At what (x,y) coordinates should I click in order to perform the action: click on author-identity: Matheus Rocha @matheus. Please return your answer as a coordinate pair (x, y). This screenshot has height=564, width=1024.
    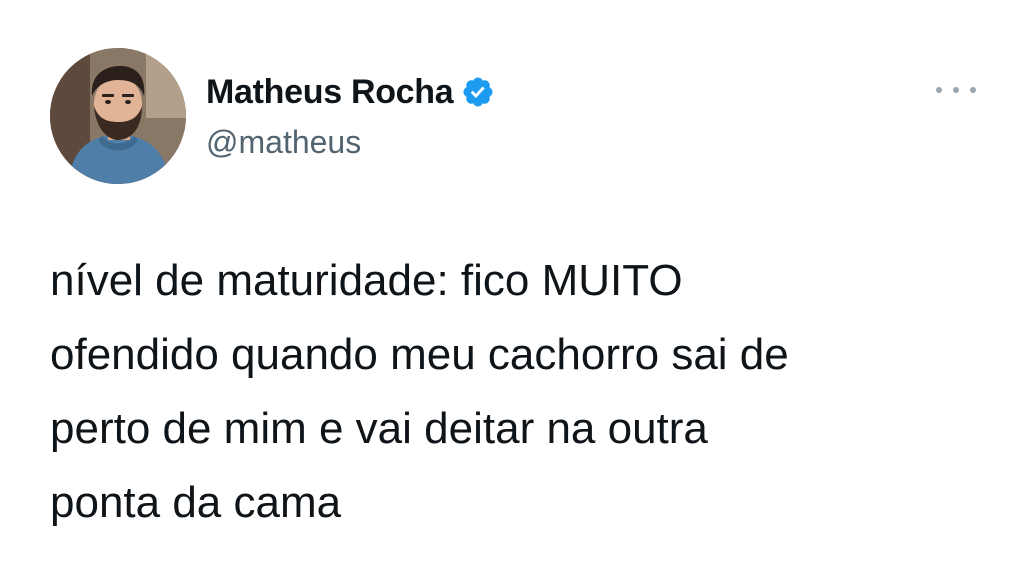
    Looking at the image, I should click on (350, 116).